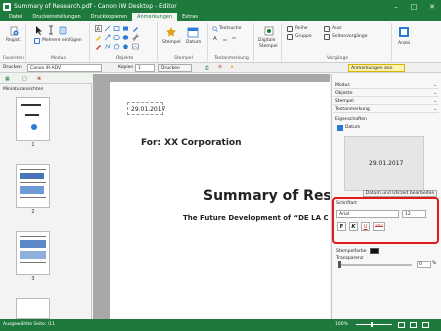 Image resolution: width=441 pixels, height=331 pixels. Describe the element at coordinates (125, 37) in the screenshot. I see `fill-ellipse-icon` at that location.